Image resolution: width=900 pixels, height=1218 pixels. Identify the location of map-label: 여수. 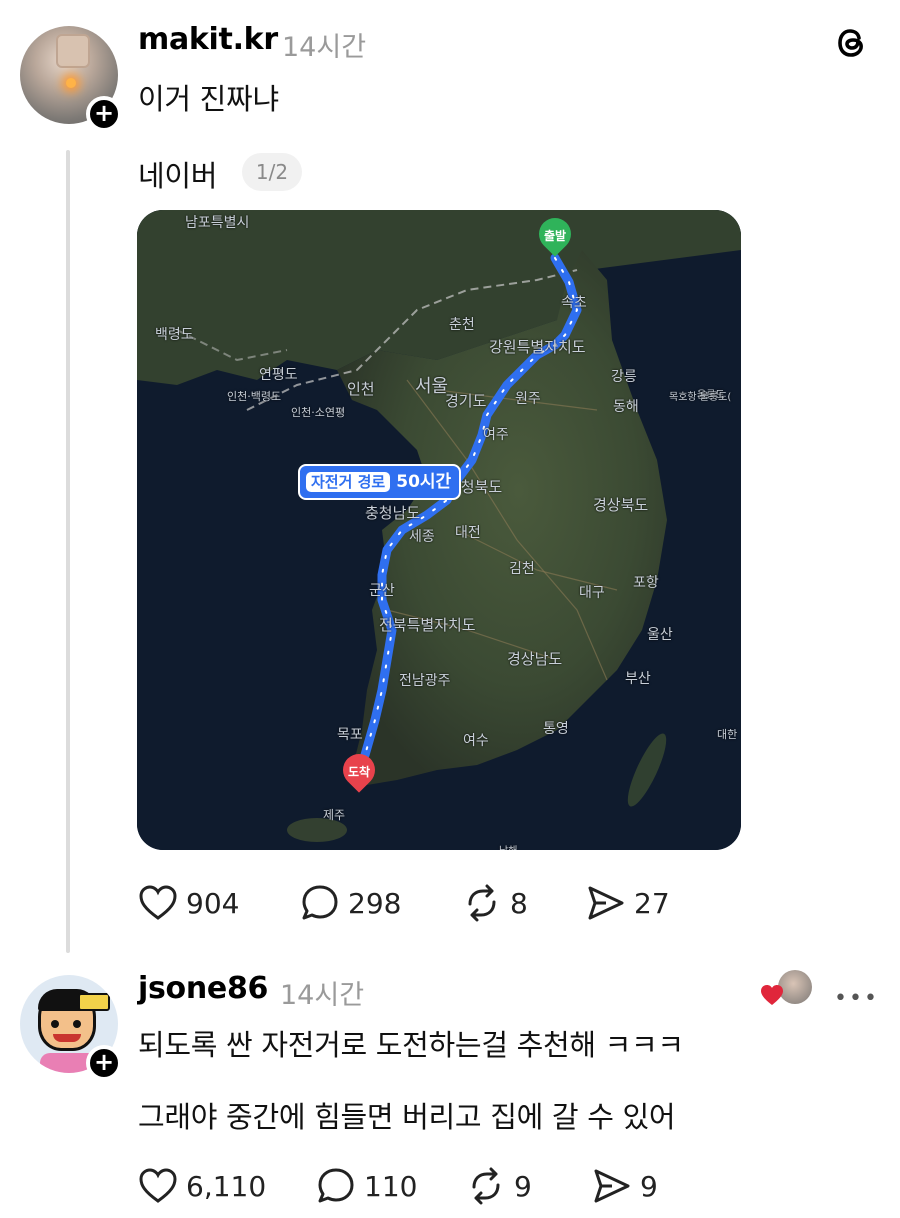
(476, 741).